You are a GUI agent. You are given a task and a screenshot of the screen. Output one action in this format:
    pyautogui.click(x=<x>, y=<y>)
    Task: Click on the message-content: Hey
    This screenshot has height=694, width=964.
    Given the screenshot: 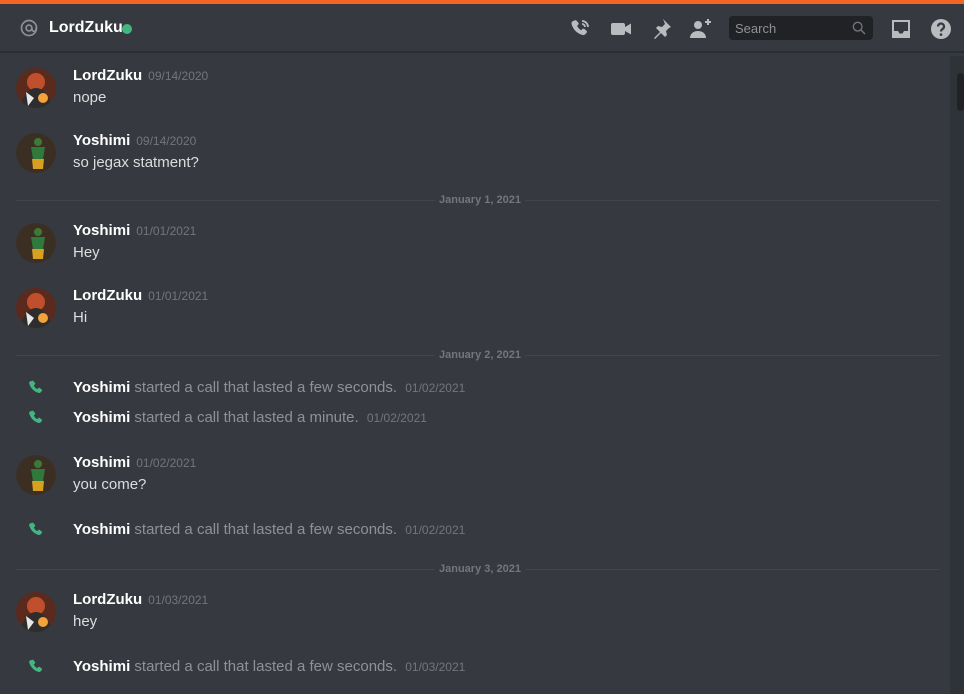 What is the action you would take?
    pyautogui.click(x=86, y=252)
    